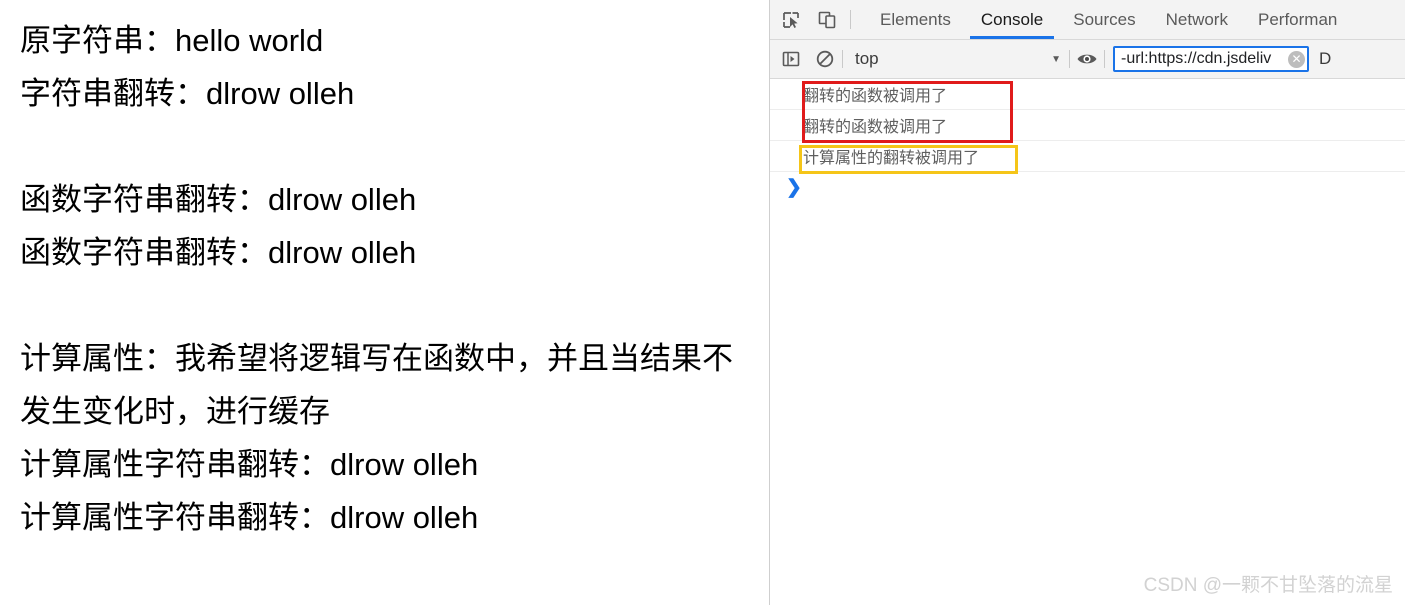 The image size is (1405, 605). What do you see at coordinates (187, 93) in the screenshot?
I see `page-text-line: 字符串翻转：dlrow olleh` at bounding box center [187, 93].